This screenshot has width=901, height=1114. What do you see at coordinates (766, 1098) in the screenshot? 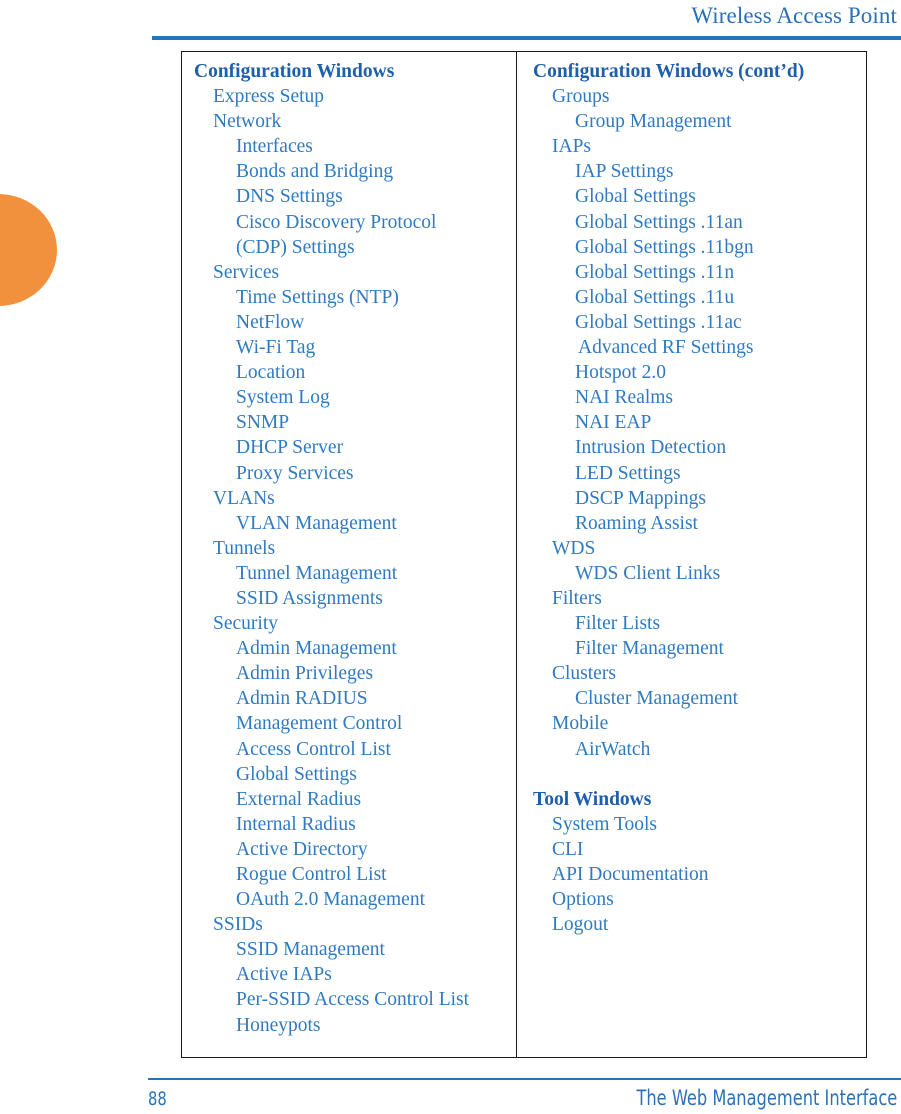
I see `footer-section-title: The Web Management Interface` at bounding box center [766, 1098].